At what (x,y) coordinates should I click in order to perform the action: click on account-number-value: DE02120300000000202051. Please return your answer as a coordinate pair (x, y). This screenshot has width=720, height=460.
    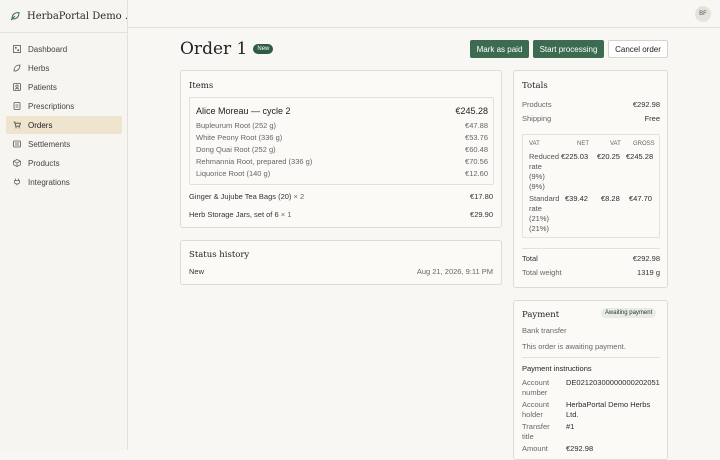
    Looking at the image, I should click on (613, 383).